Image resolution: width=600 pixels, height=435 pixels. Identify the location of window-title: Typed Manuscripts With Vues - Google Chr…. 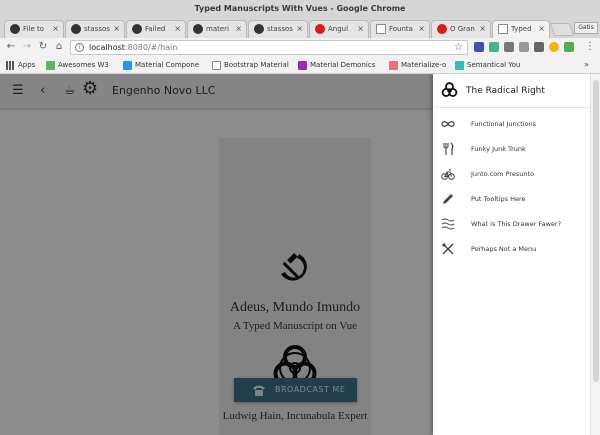
(300, 9).